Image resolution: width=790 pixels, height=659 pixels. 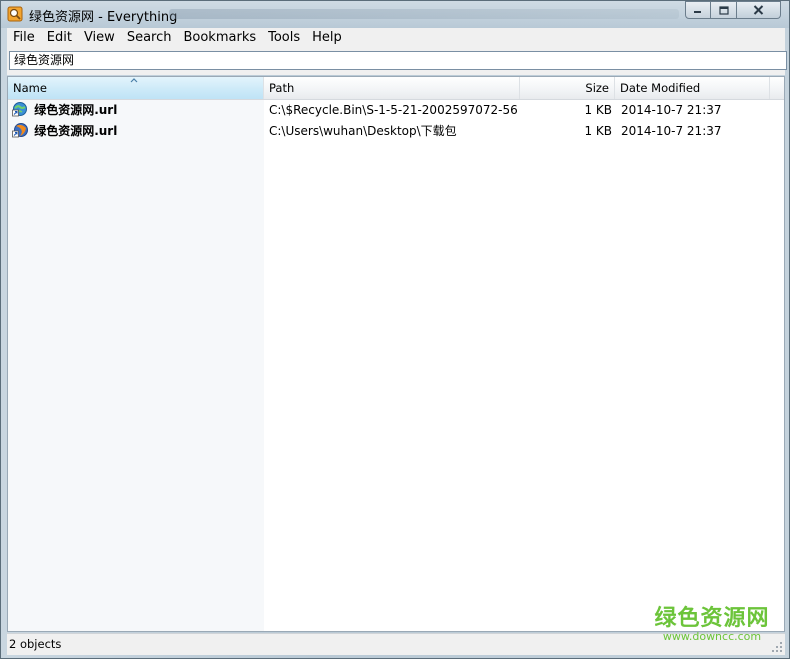 I want to click on menu-view: View, so click(x=99, y=38).